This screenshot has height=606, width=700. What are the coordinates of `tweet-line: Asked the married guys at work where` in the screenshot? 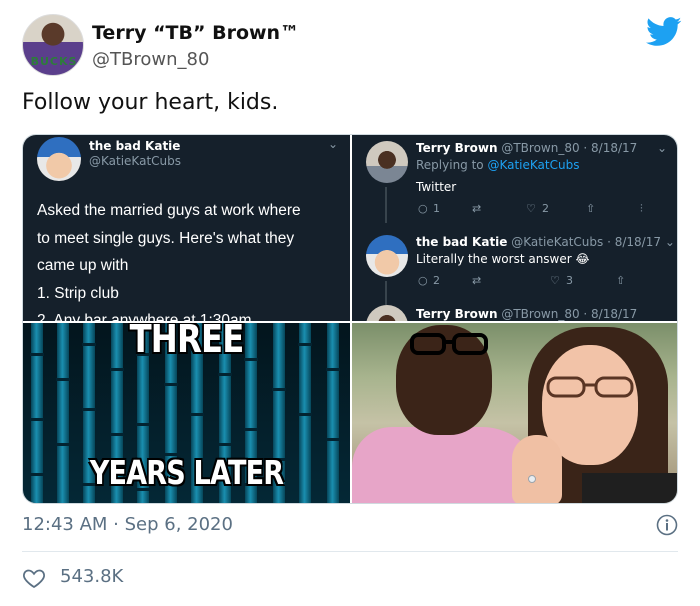 It's located at (169, 210).